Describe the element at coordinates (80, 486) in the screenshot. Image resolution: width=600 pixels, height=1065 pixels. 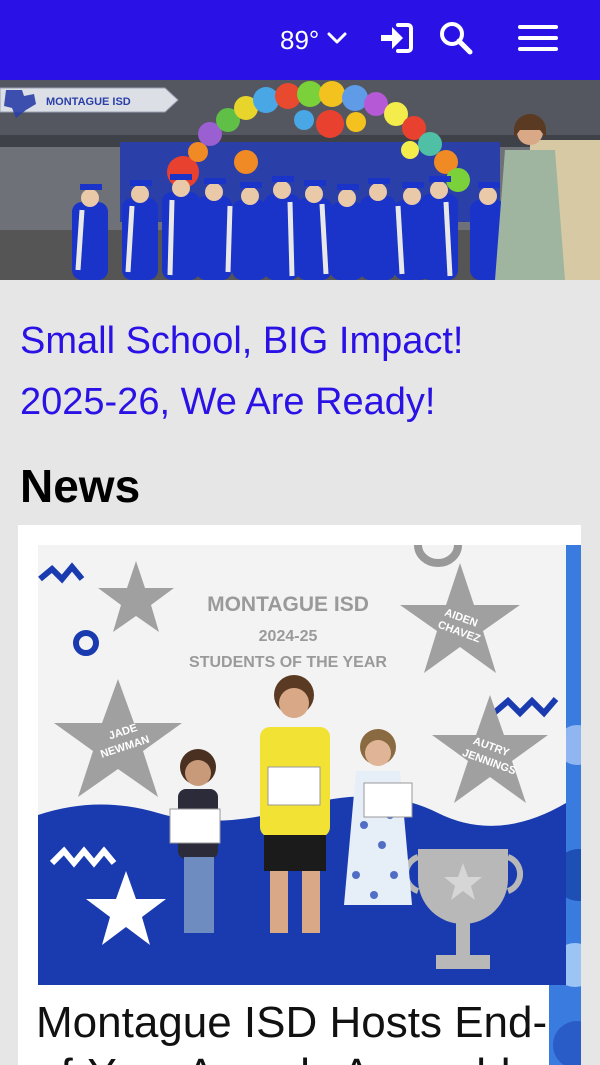
I see `news-heading: News` at that location.